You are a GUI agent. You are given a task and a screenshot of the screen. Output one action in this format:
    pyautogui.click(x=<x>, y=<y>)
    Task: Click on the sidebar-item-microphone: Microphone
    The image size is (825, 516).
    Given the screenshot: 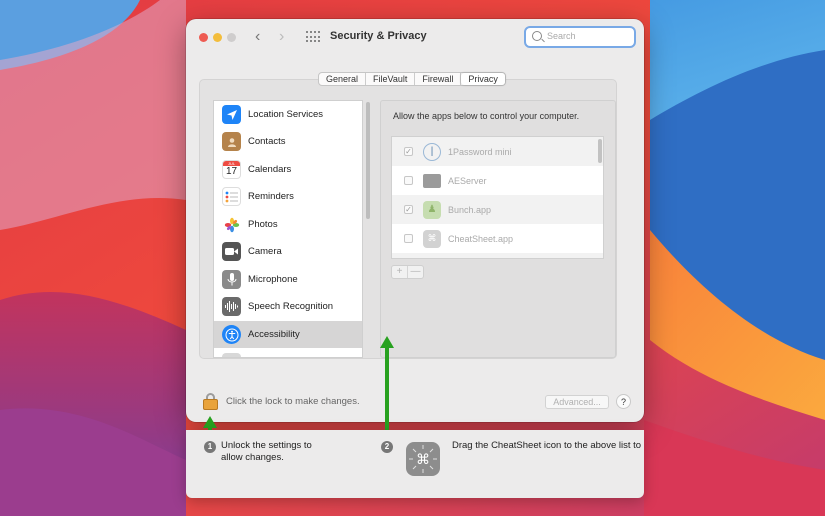 What is the action you would take?
    pyautogui.click(x=288, y=279)
    